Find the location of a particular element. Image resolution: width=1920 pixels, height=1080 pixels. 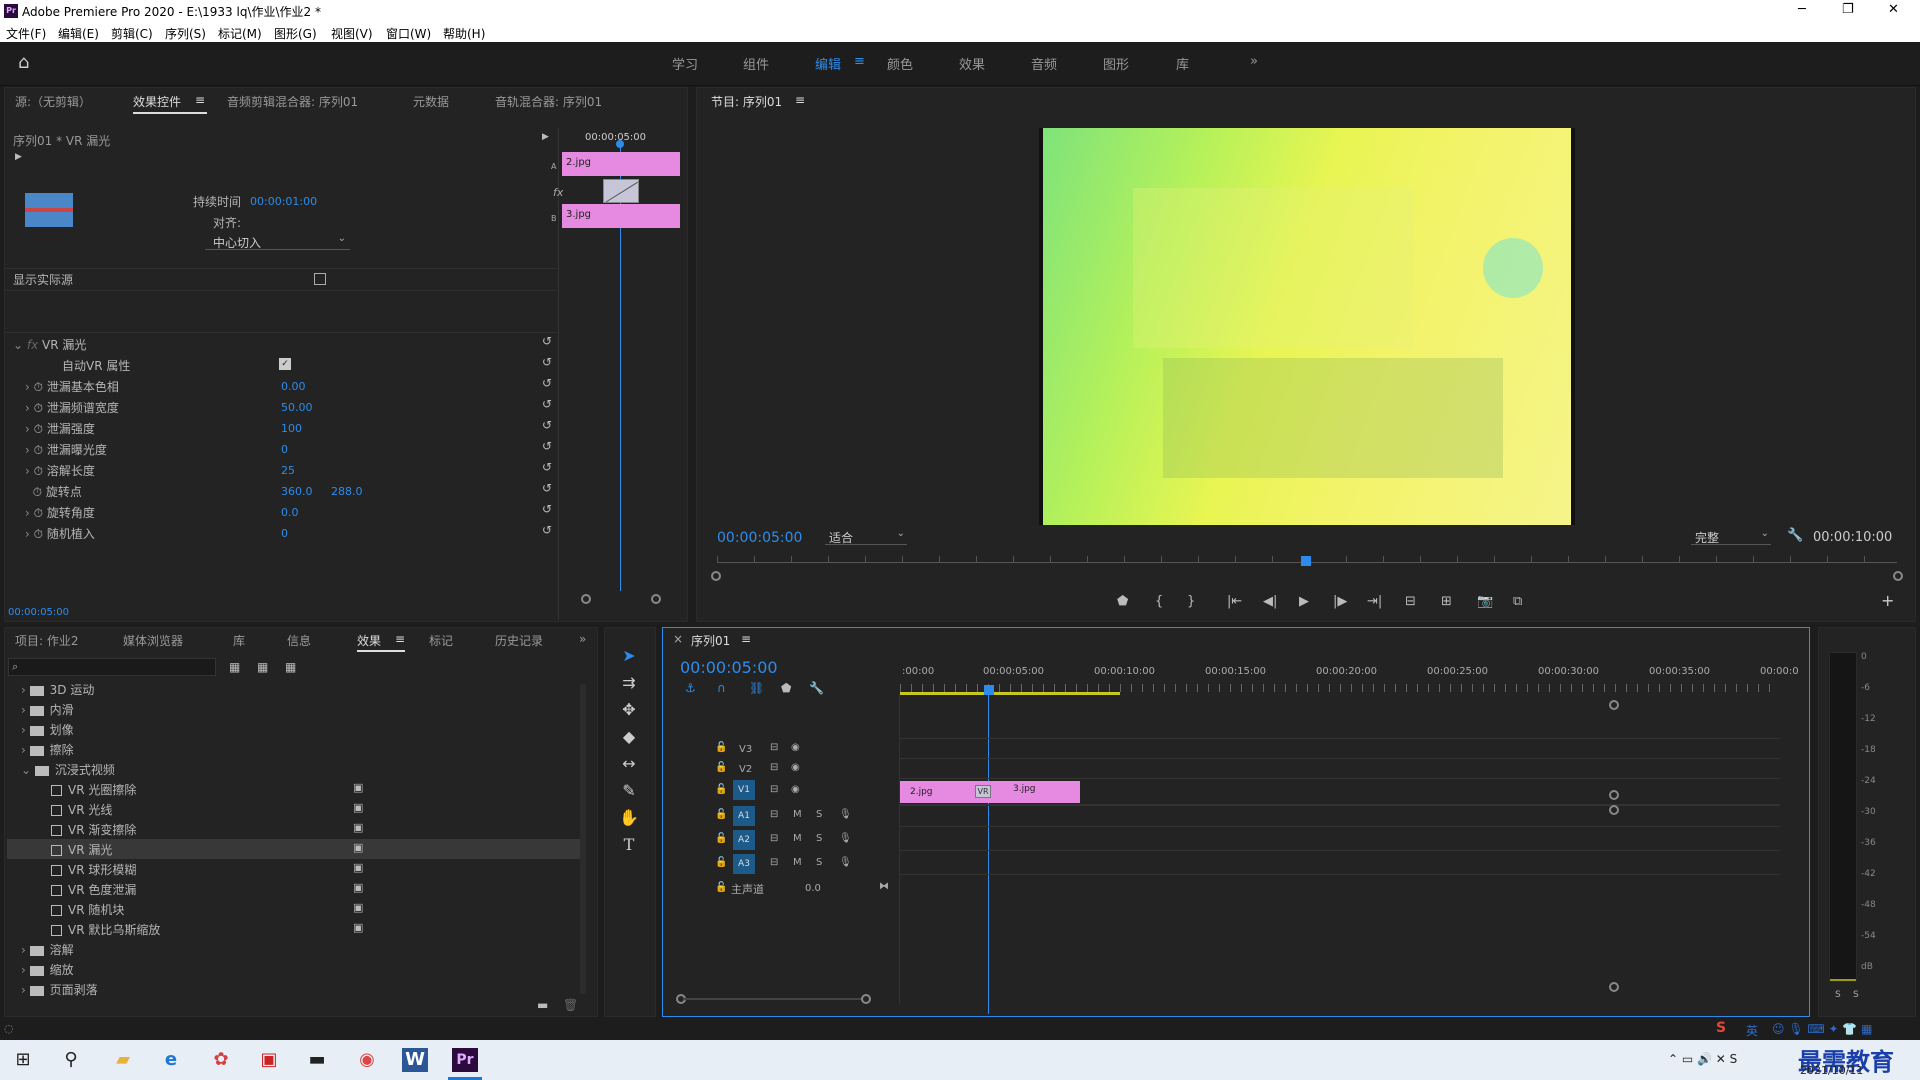

ime-lang: 英 is located at coordinates (1752, 1030).